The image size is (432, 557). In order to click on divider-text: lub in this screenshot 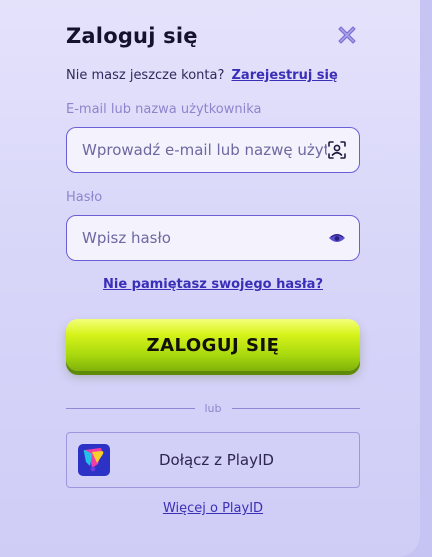, I will do `click(213, 408)`.